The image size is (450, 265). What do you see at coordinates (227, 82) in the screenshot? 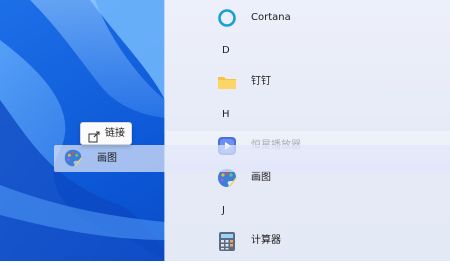
I see `folder-icon` at bounding box center [227, 82].